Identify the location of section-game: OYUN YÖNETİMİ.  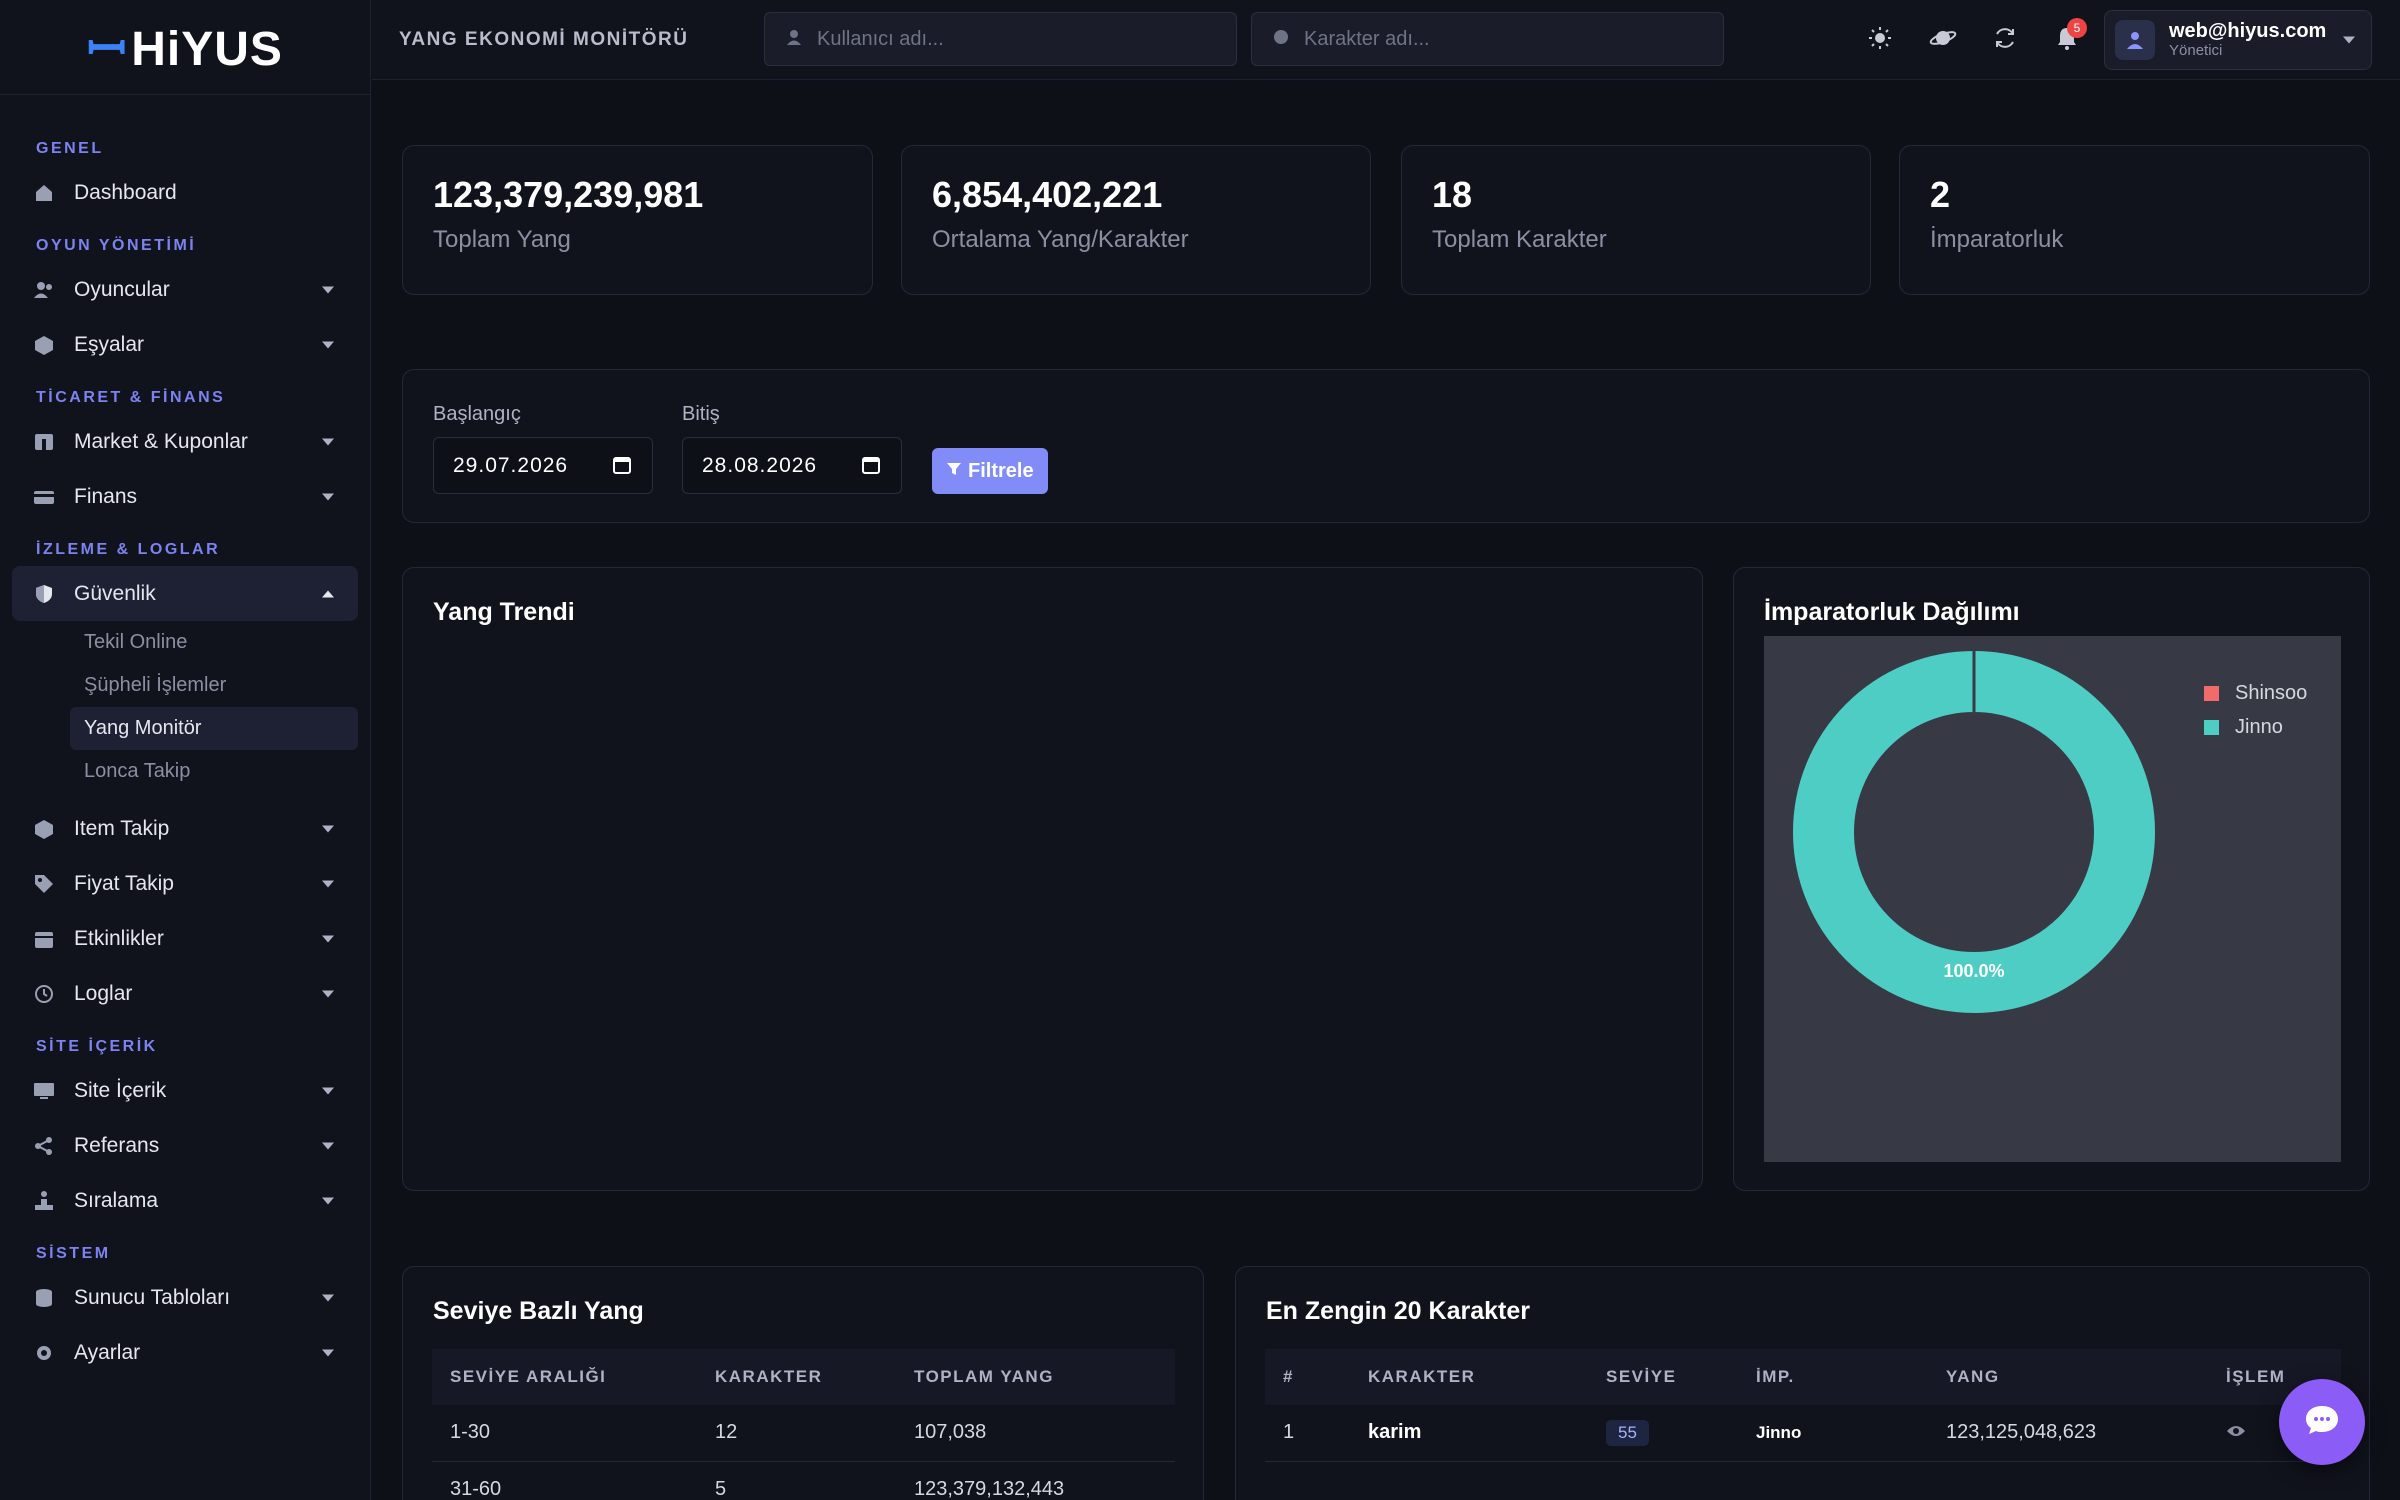
(116, 245).